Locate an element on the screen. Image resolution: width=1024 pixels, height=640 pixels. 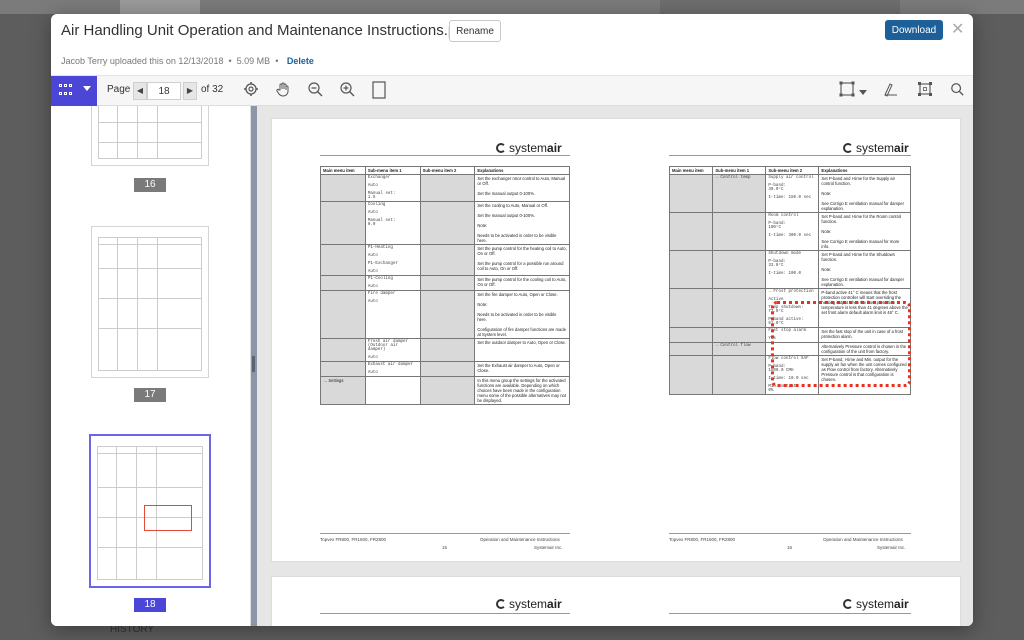
next-page-button: ▶ is located at coordinates (190, 91).